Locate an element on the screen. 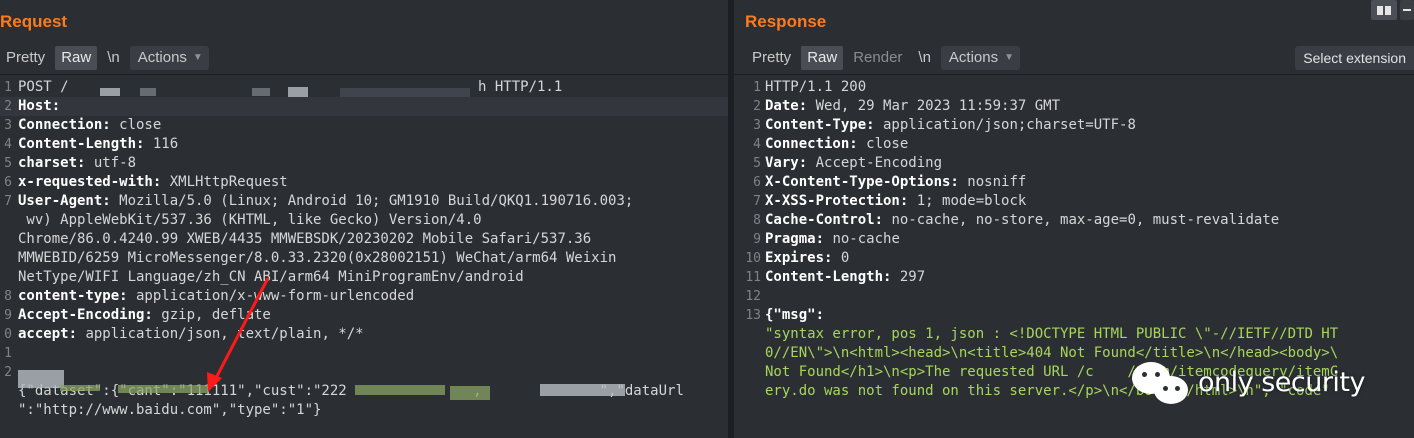  response-tab-render: Render is located at coordinates (877, 58).